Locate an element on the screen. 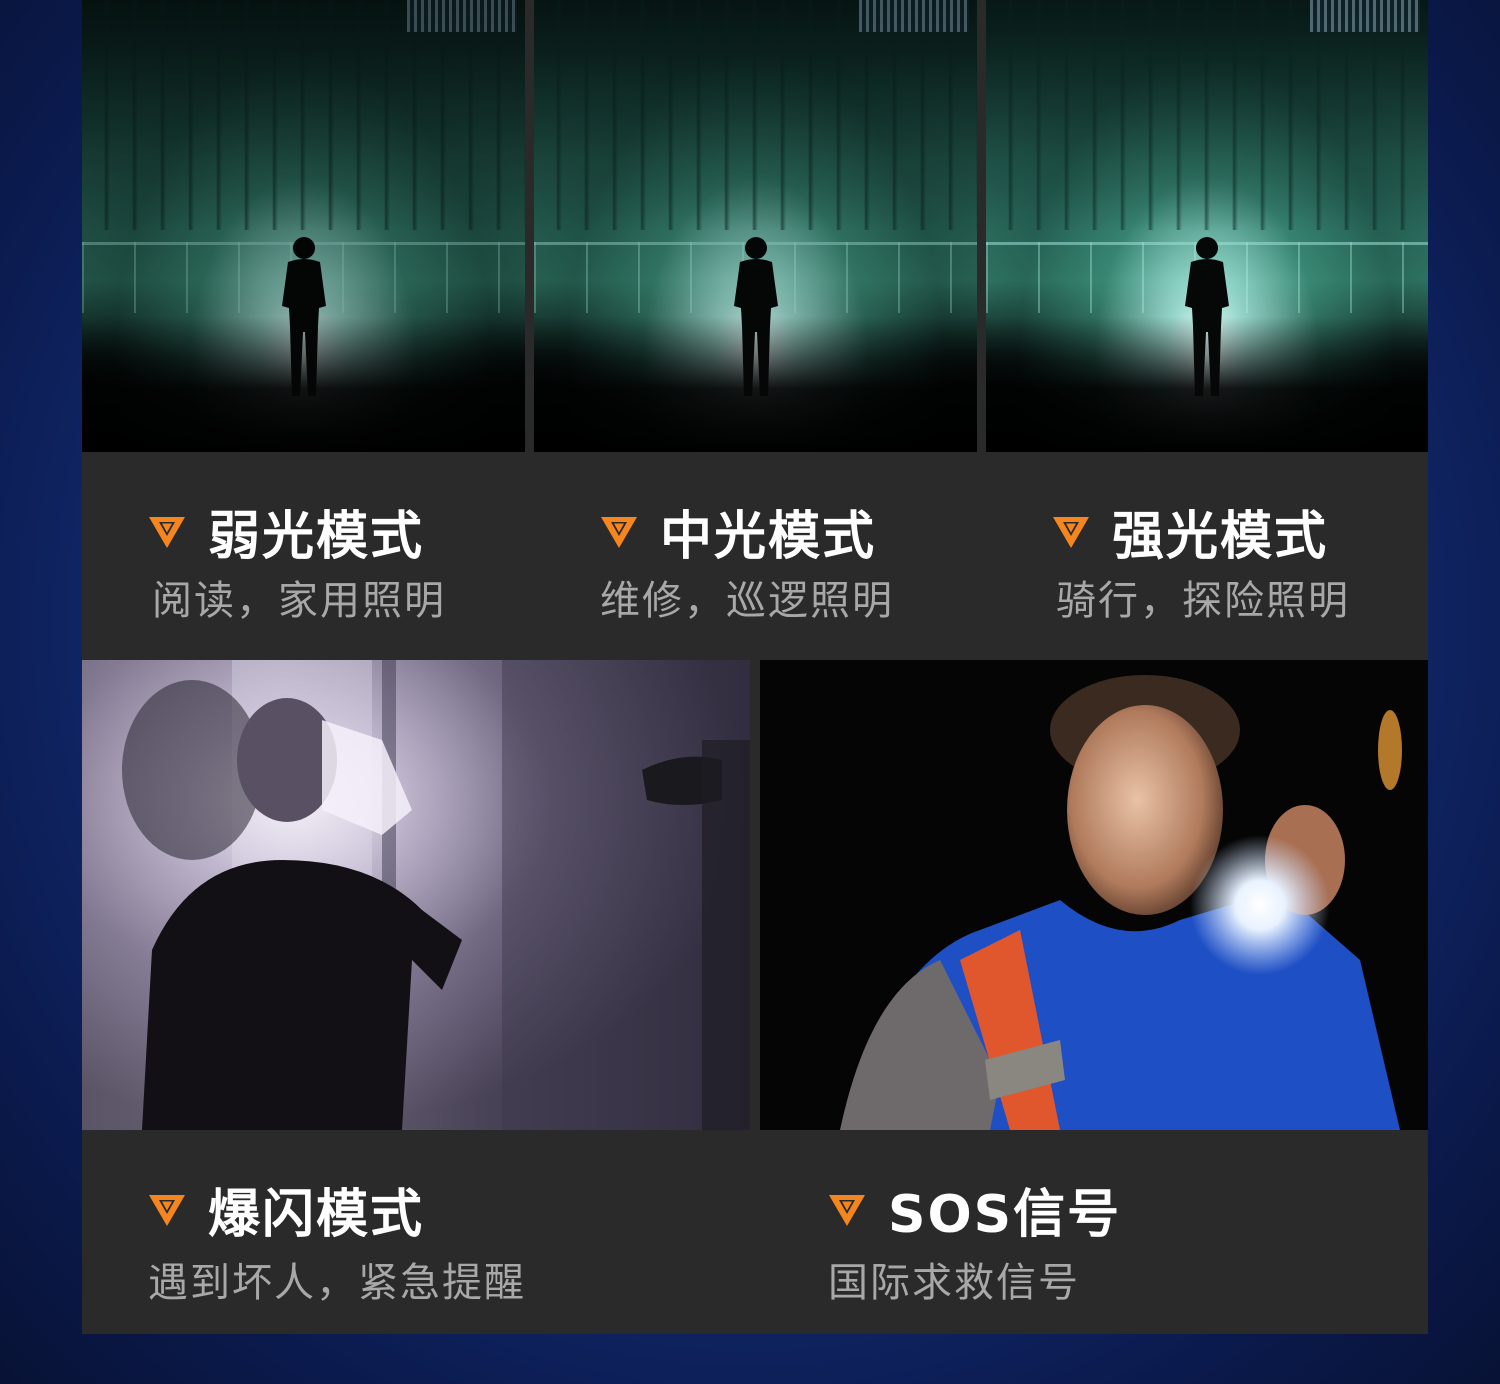 The image size is (1500, 1384). mode-title-medium: 中光模式 is located at coordinates (738, 531).